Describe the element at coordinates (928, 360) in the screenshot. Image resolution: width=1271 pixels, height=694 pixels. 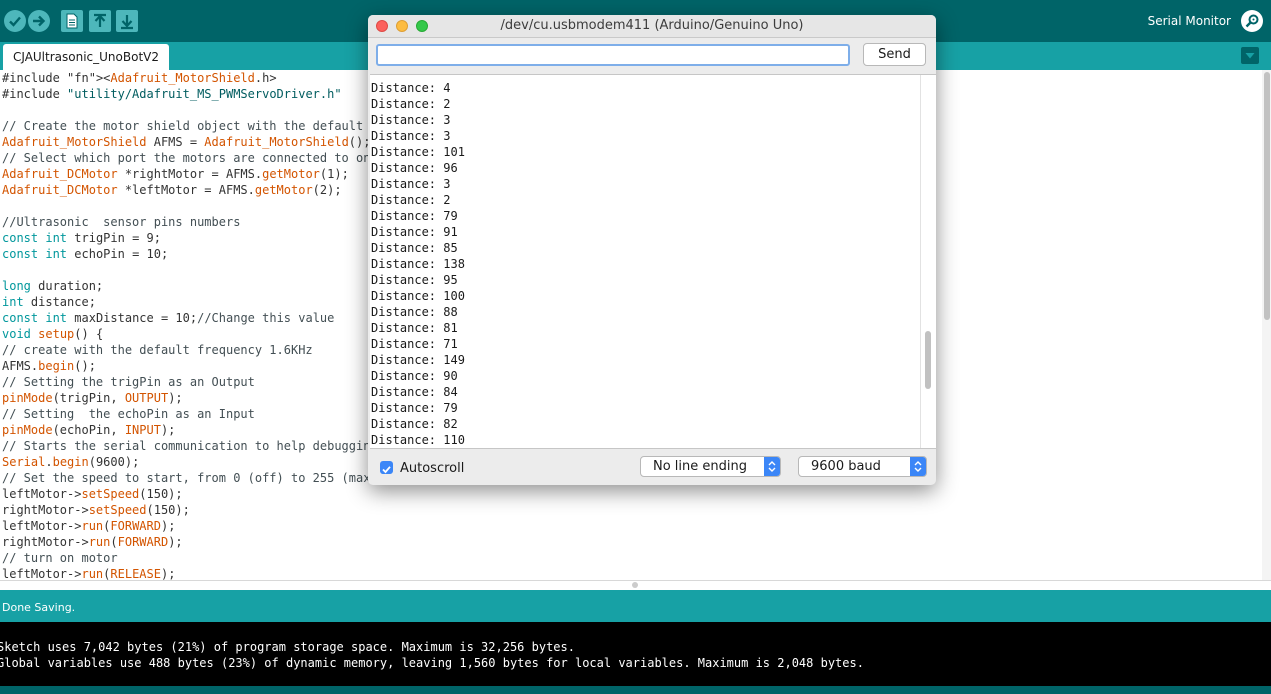
I see `output-scroll-thumb` at that location.